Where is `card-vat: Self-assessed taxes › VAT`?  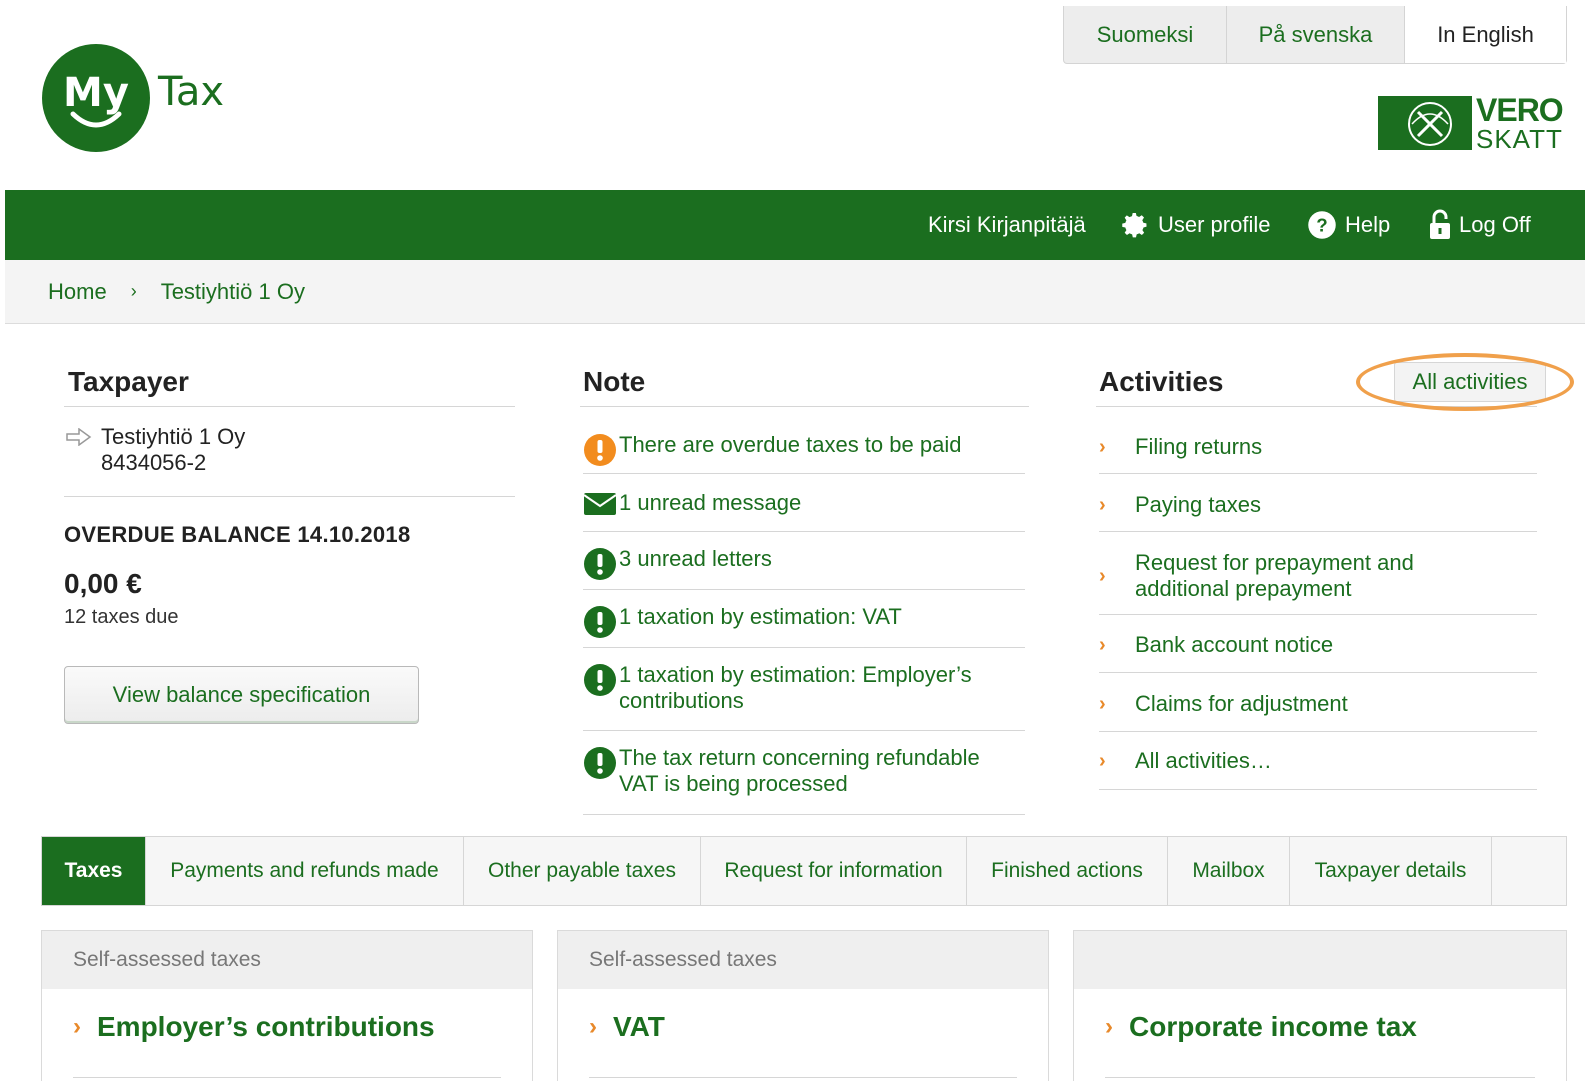
card-vat: Self-assessed taxes › VAT is located at coordinates (803, 1005).